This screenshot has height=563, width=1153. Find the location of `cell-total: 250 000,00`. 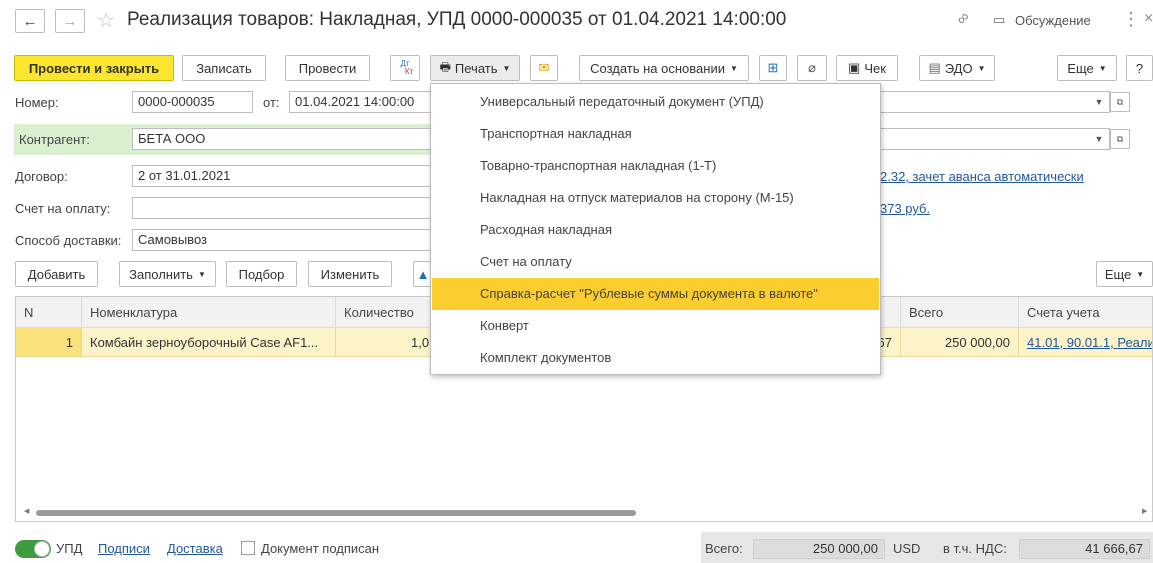

cell-total: 250 000,00 is located at coordinates (960, 342).